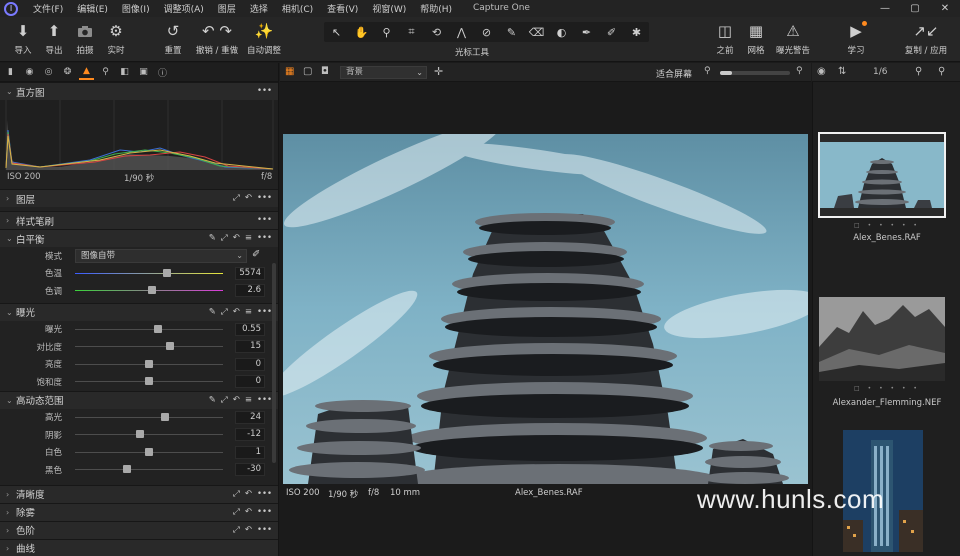 The height and width of the screenshot is (556, 960). Describe the element at coordinates (124, 72) in the screenshot. I see `adjustments-tab-icon: ◧` at that location.